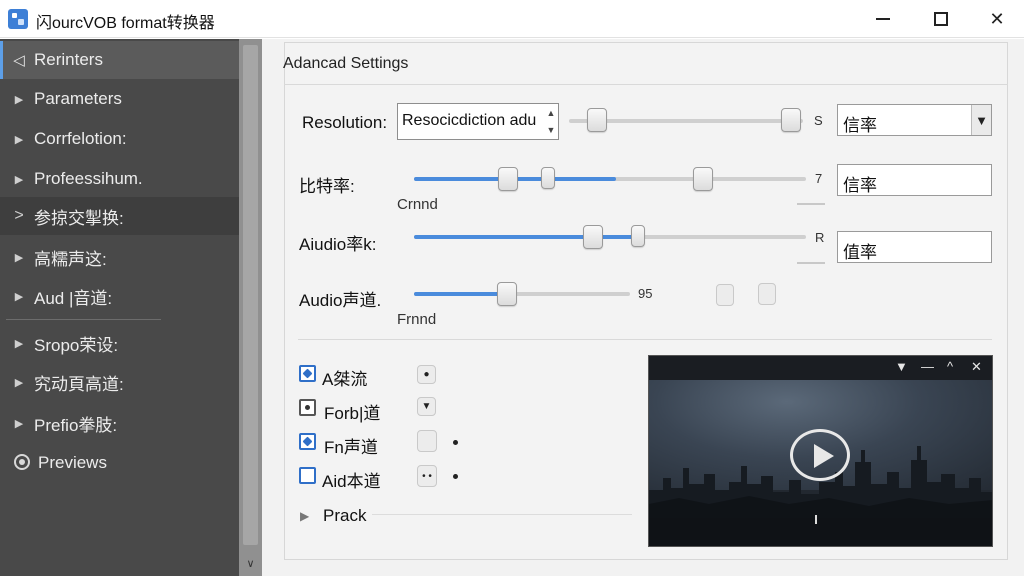 This screenshot has height=576, width=1024. I want to click on sidebar-item-rerinters: ◁ Rerinters, so click(119, 60).